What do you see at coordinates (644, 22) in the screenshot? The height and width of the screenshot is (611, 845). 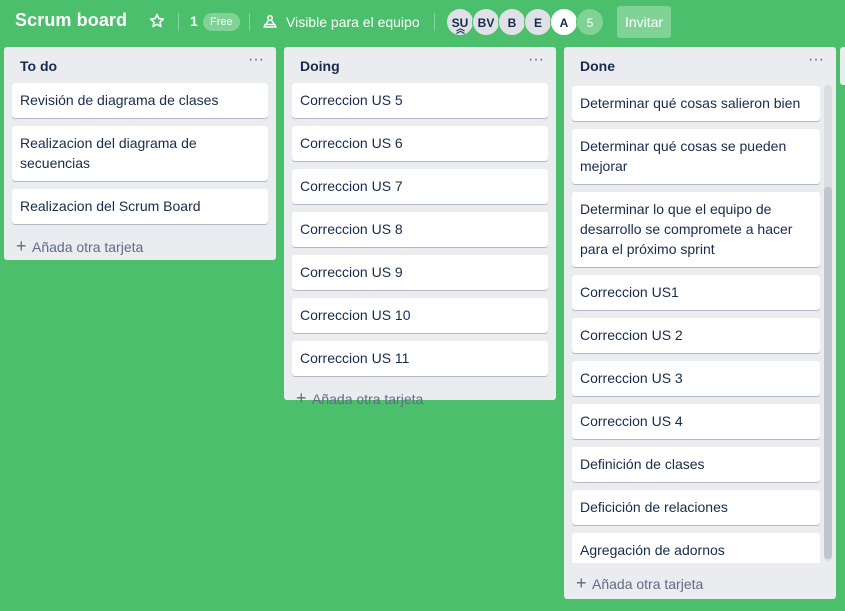 I see `invite-button: Invitar` at bounding box center [644, 22].